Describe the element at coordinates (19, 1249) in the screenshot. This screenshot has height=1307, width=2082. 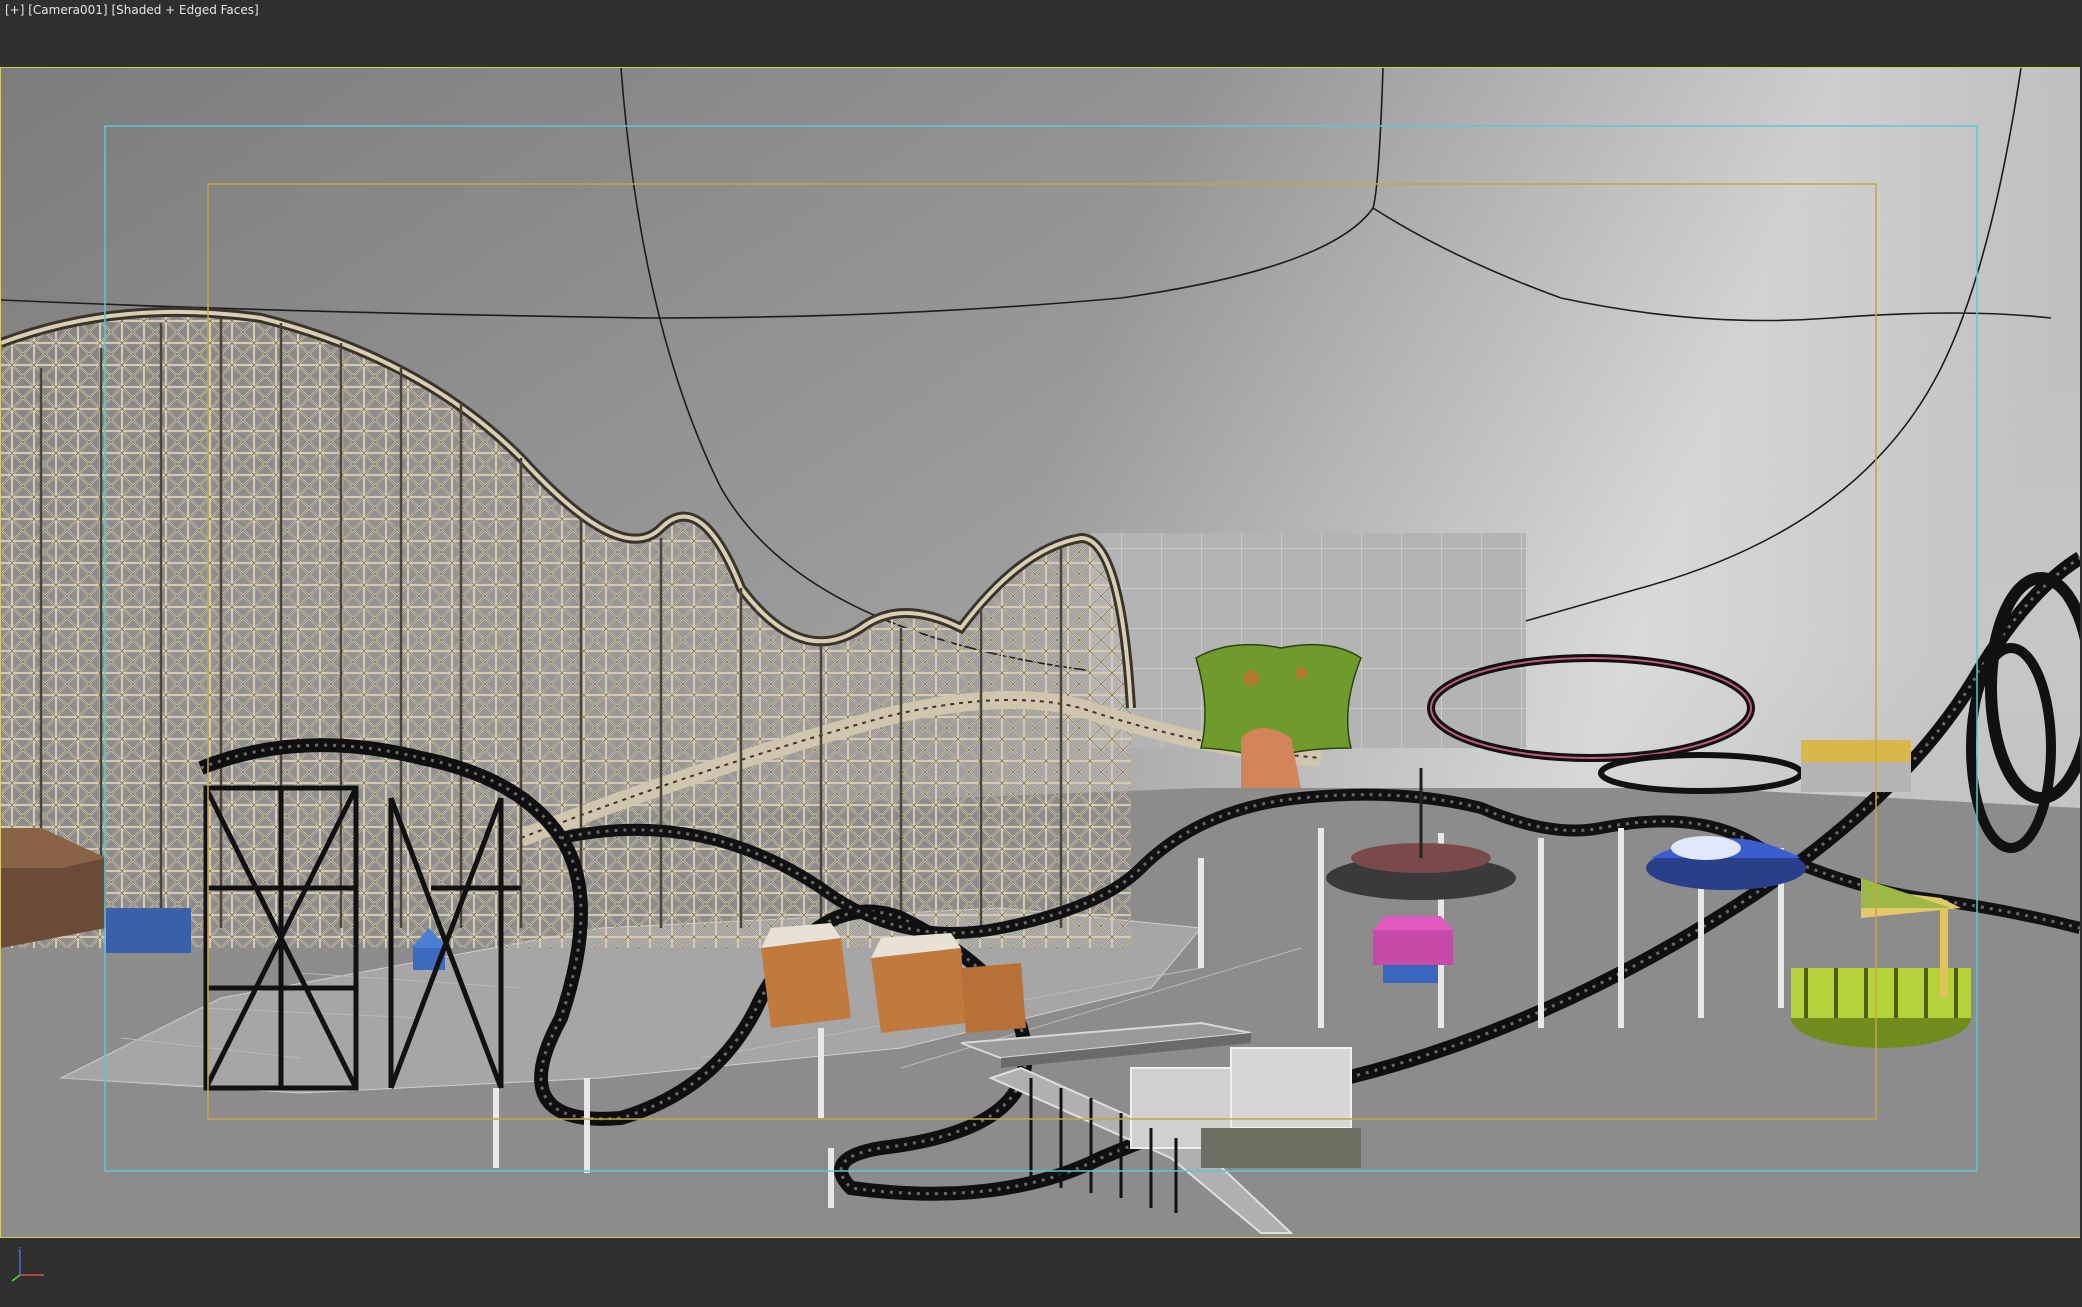
I see `svg-text: z` at that location.